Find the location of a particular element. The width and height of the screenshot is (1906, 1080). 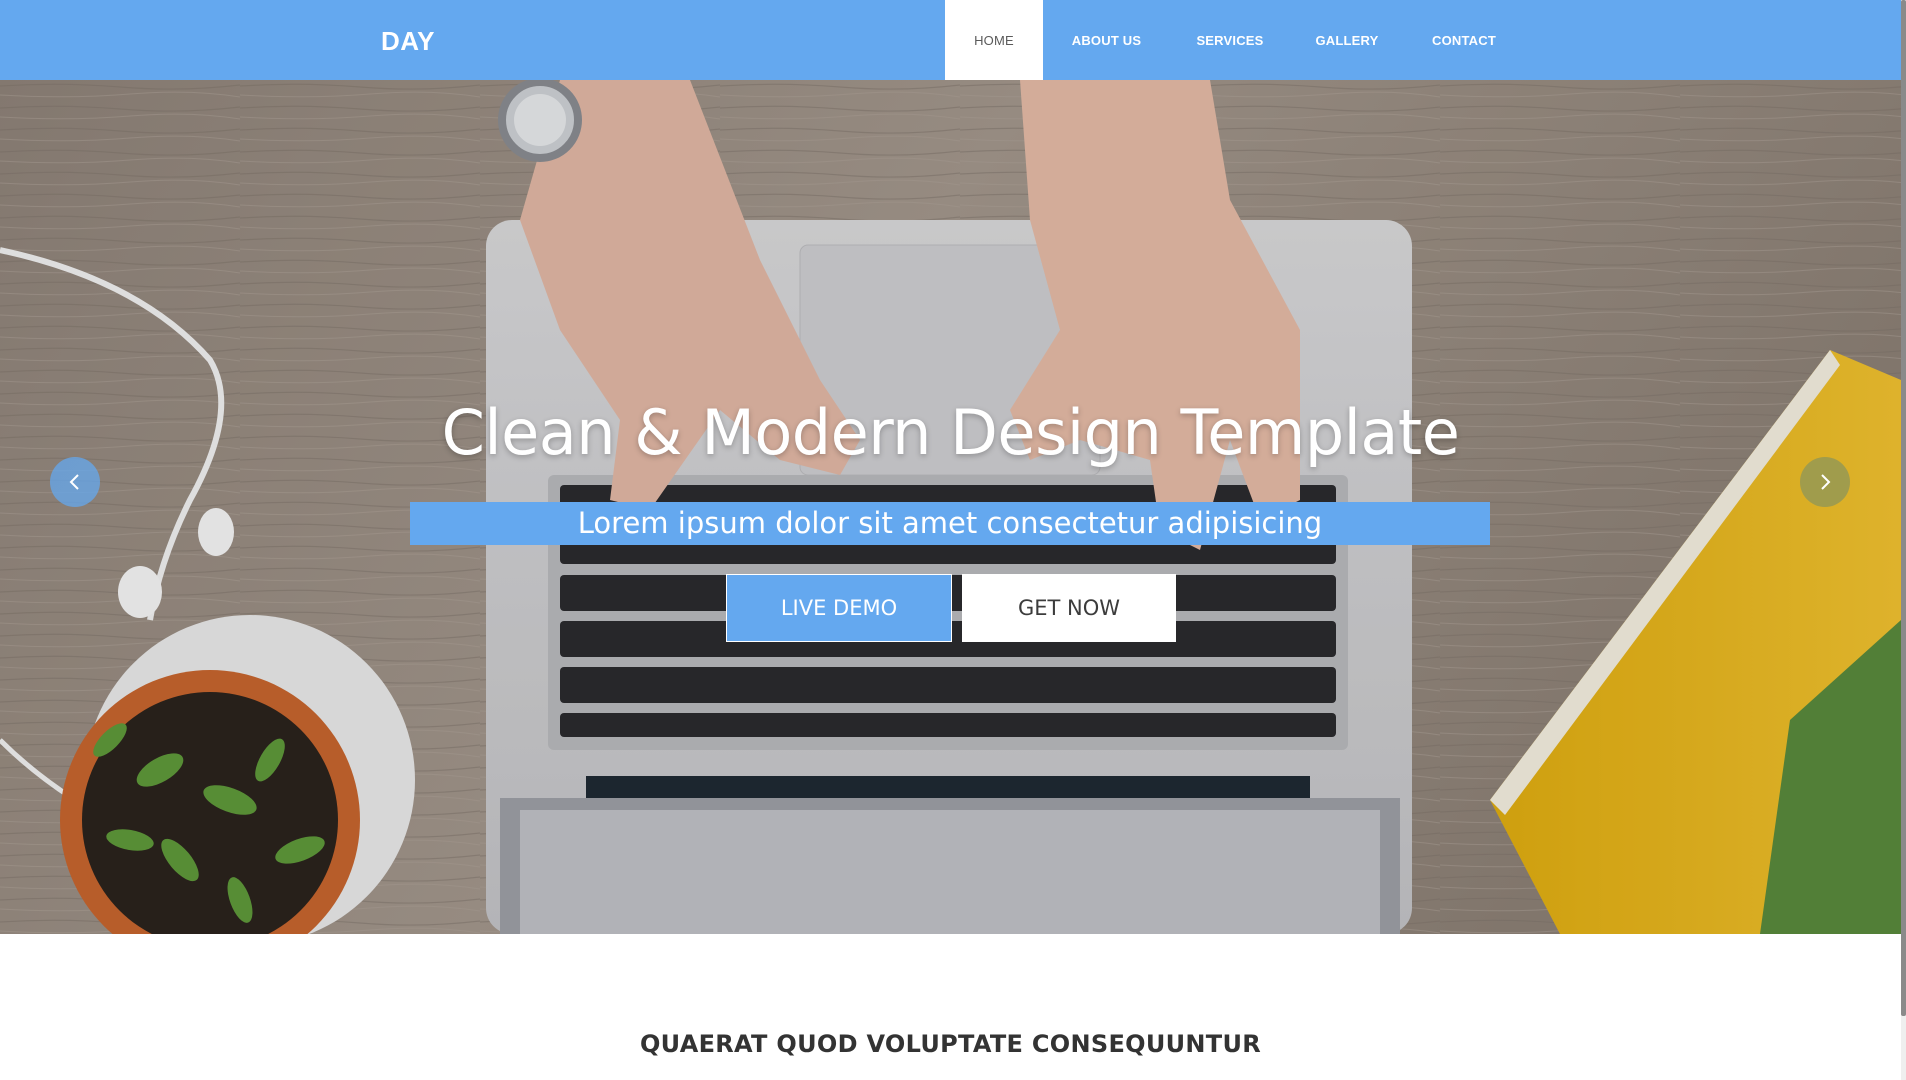

chevron-left-icon is located at coordinates (74, 482).